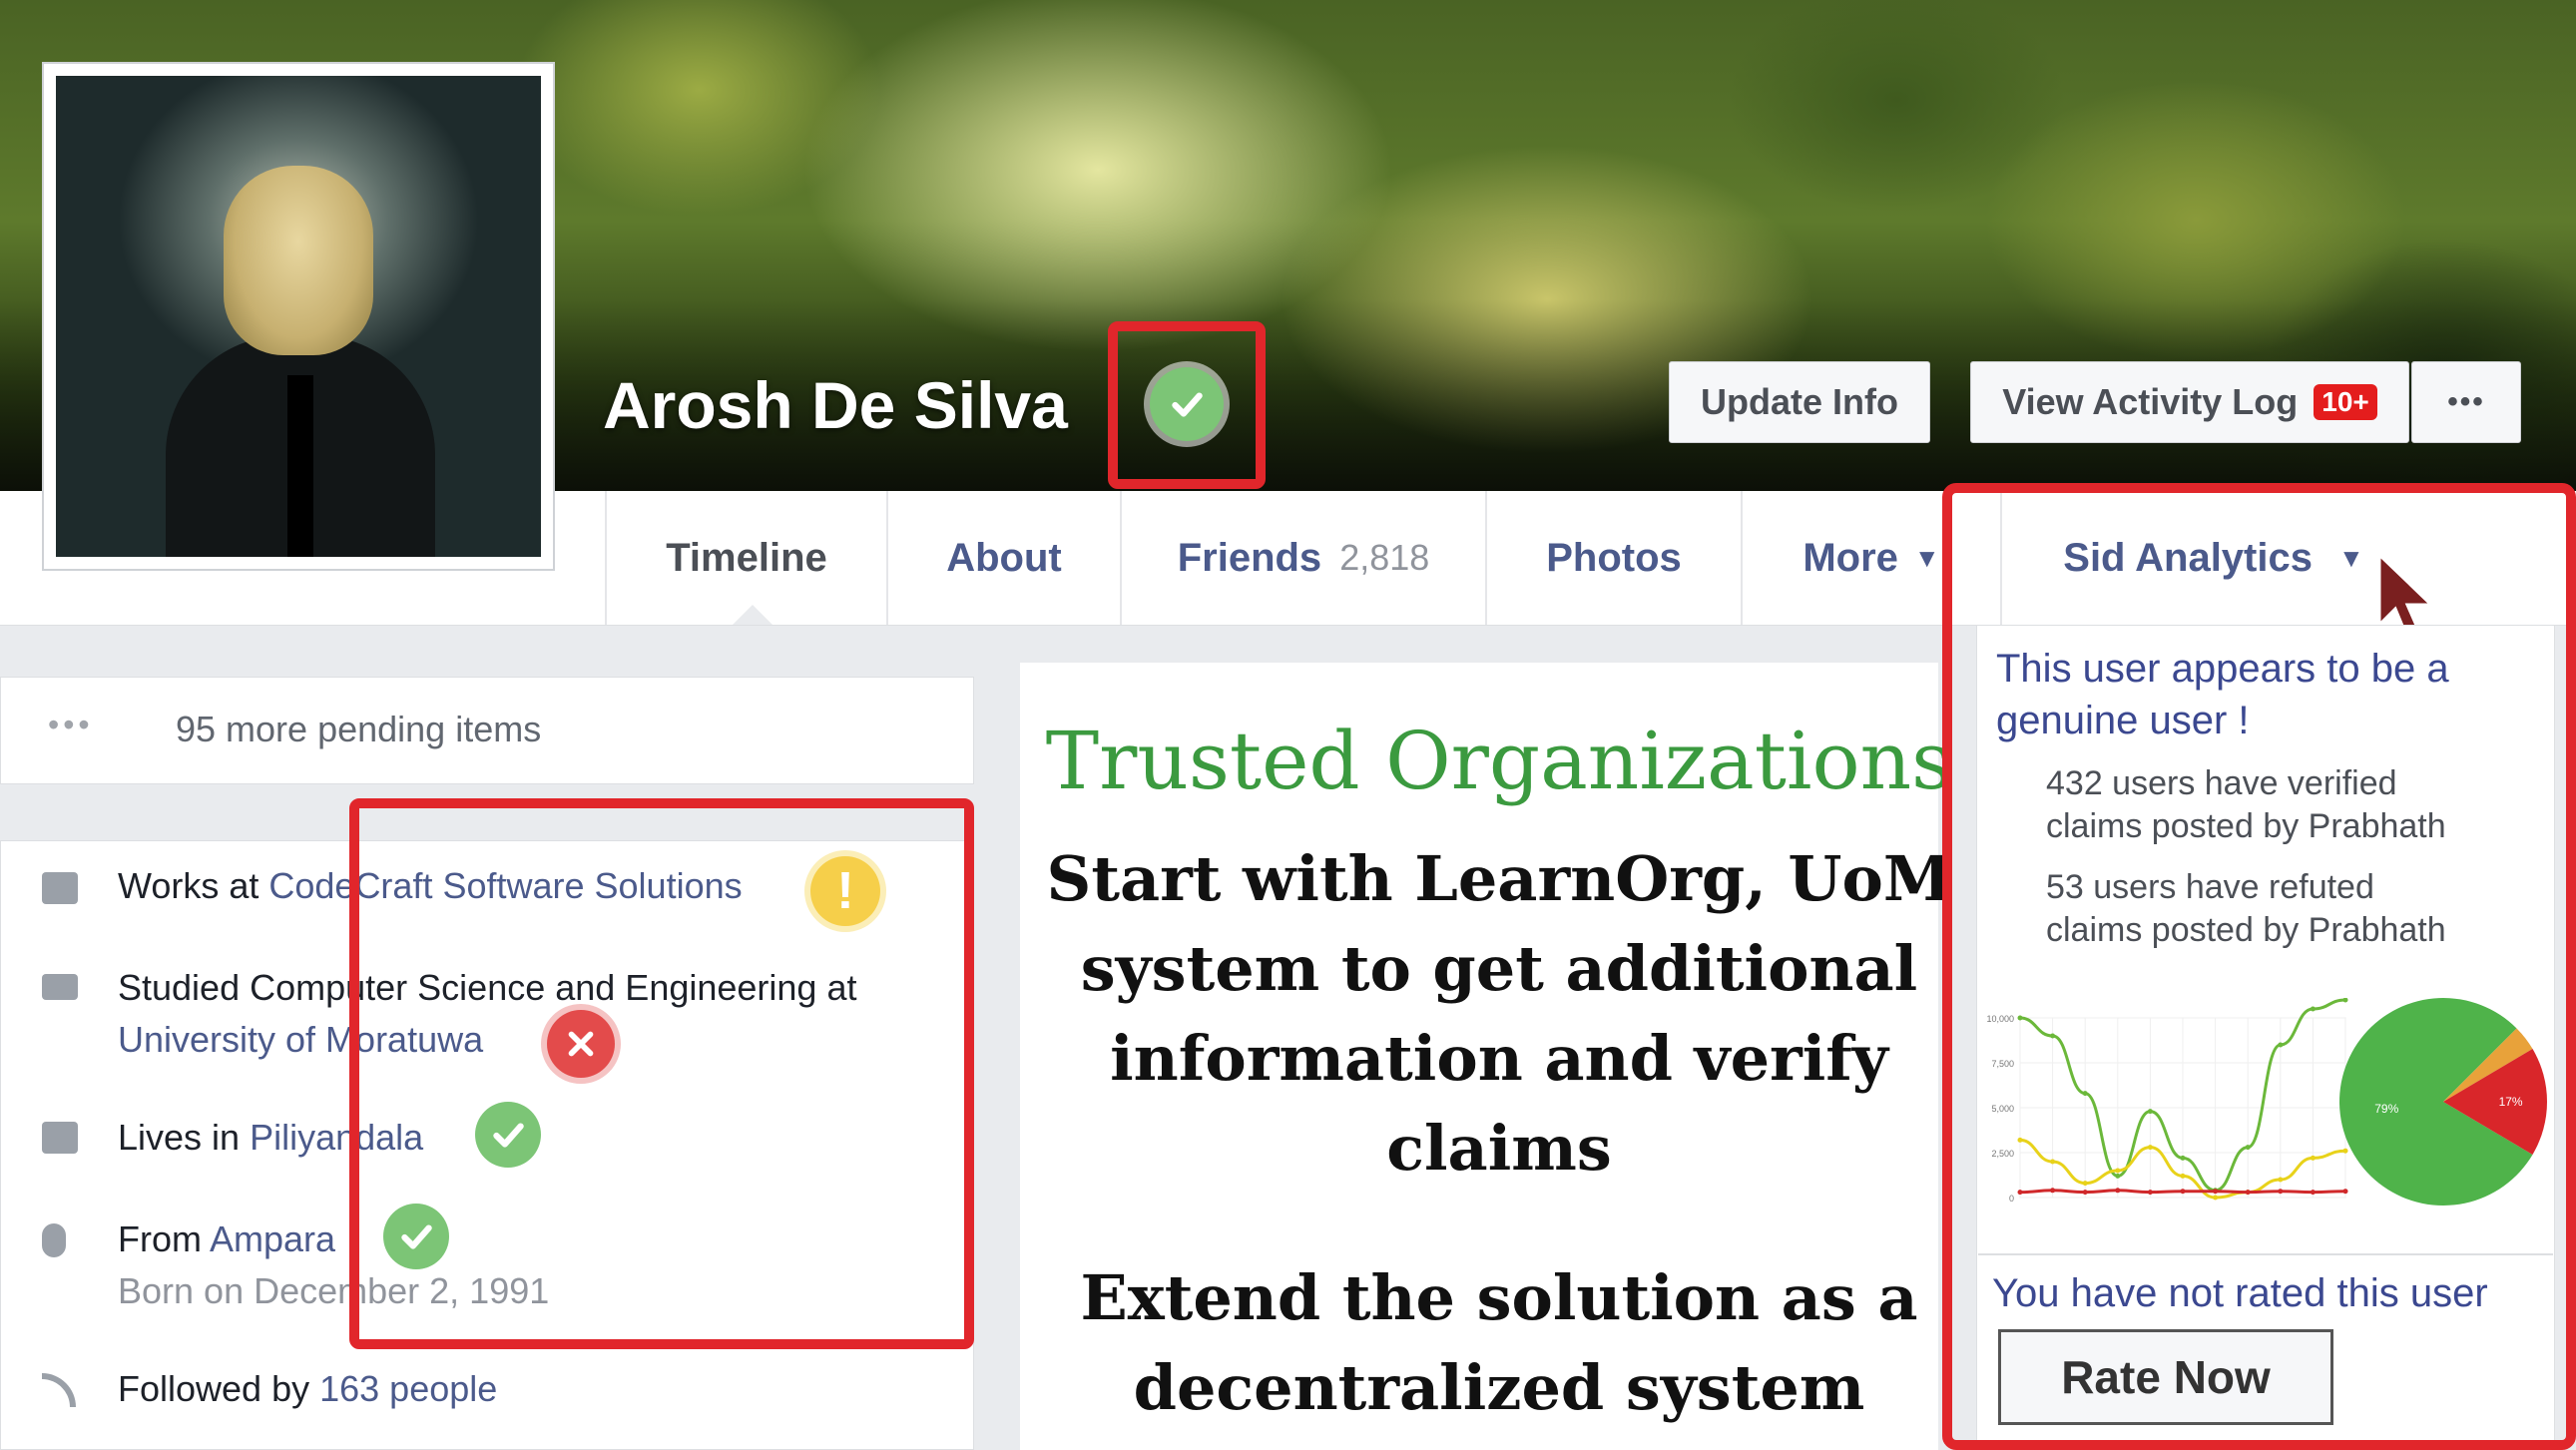 The width and height of the screenshot is (2576, 1450). What do you see at coordinates (164, 1239) in the screenshot?
I see `from-prefix: From` at bounding box center [164, 1239].